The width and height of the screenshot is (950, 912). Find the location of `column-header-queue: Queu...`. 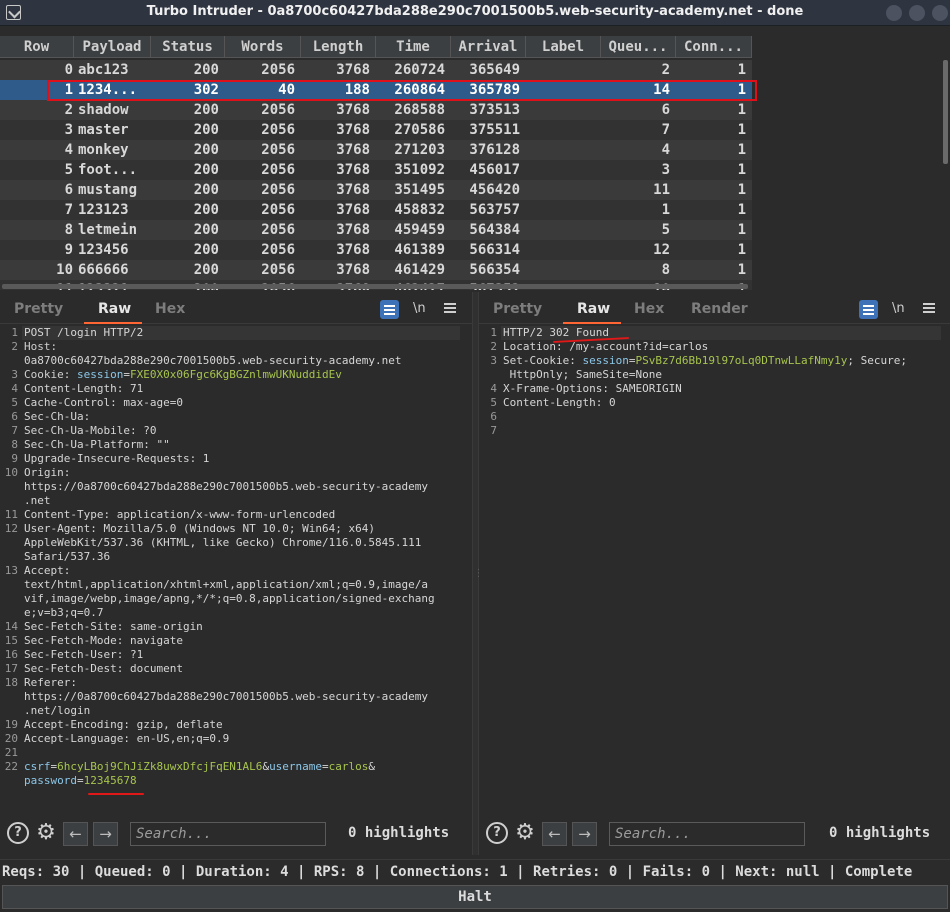

column-header-queue: Queu... is located at coordinates (638, 47).